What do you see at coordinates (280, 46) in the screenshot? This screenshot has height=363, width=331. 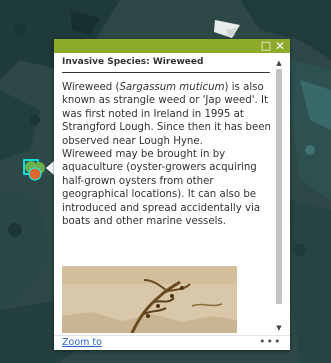 I see `close-icon: ✕` at bounding box center [280, 46].